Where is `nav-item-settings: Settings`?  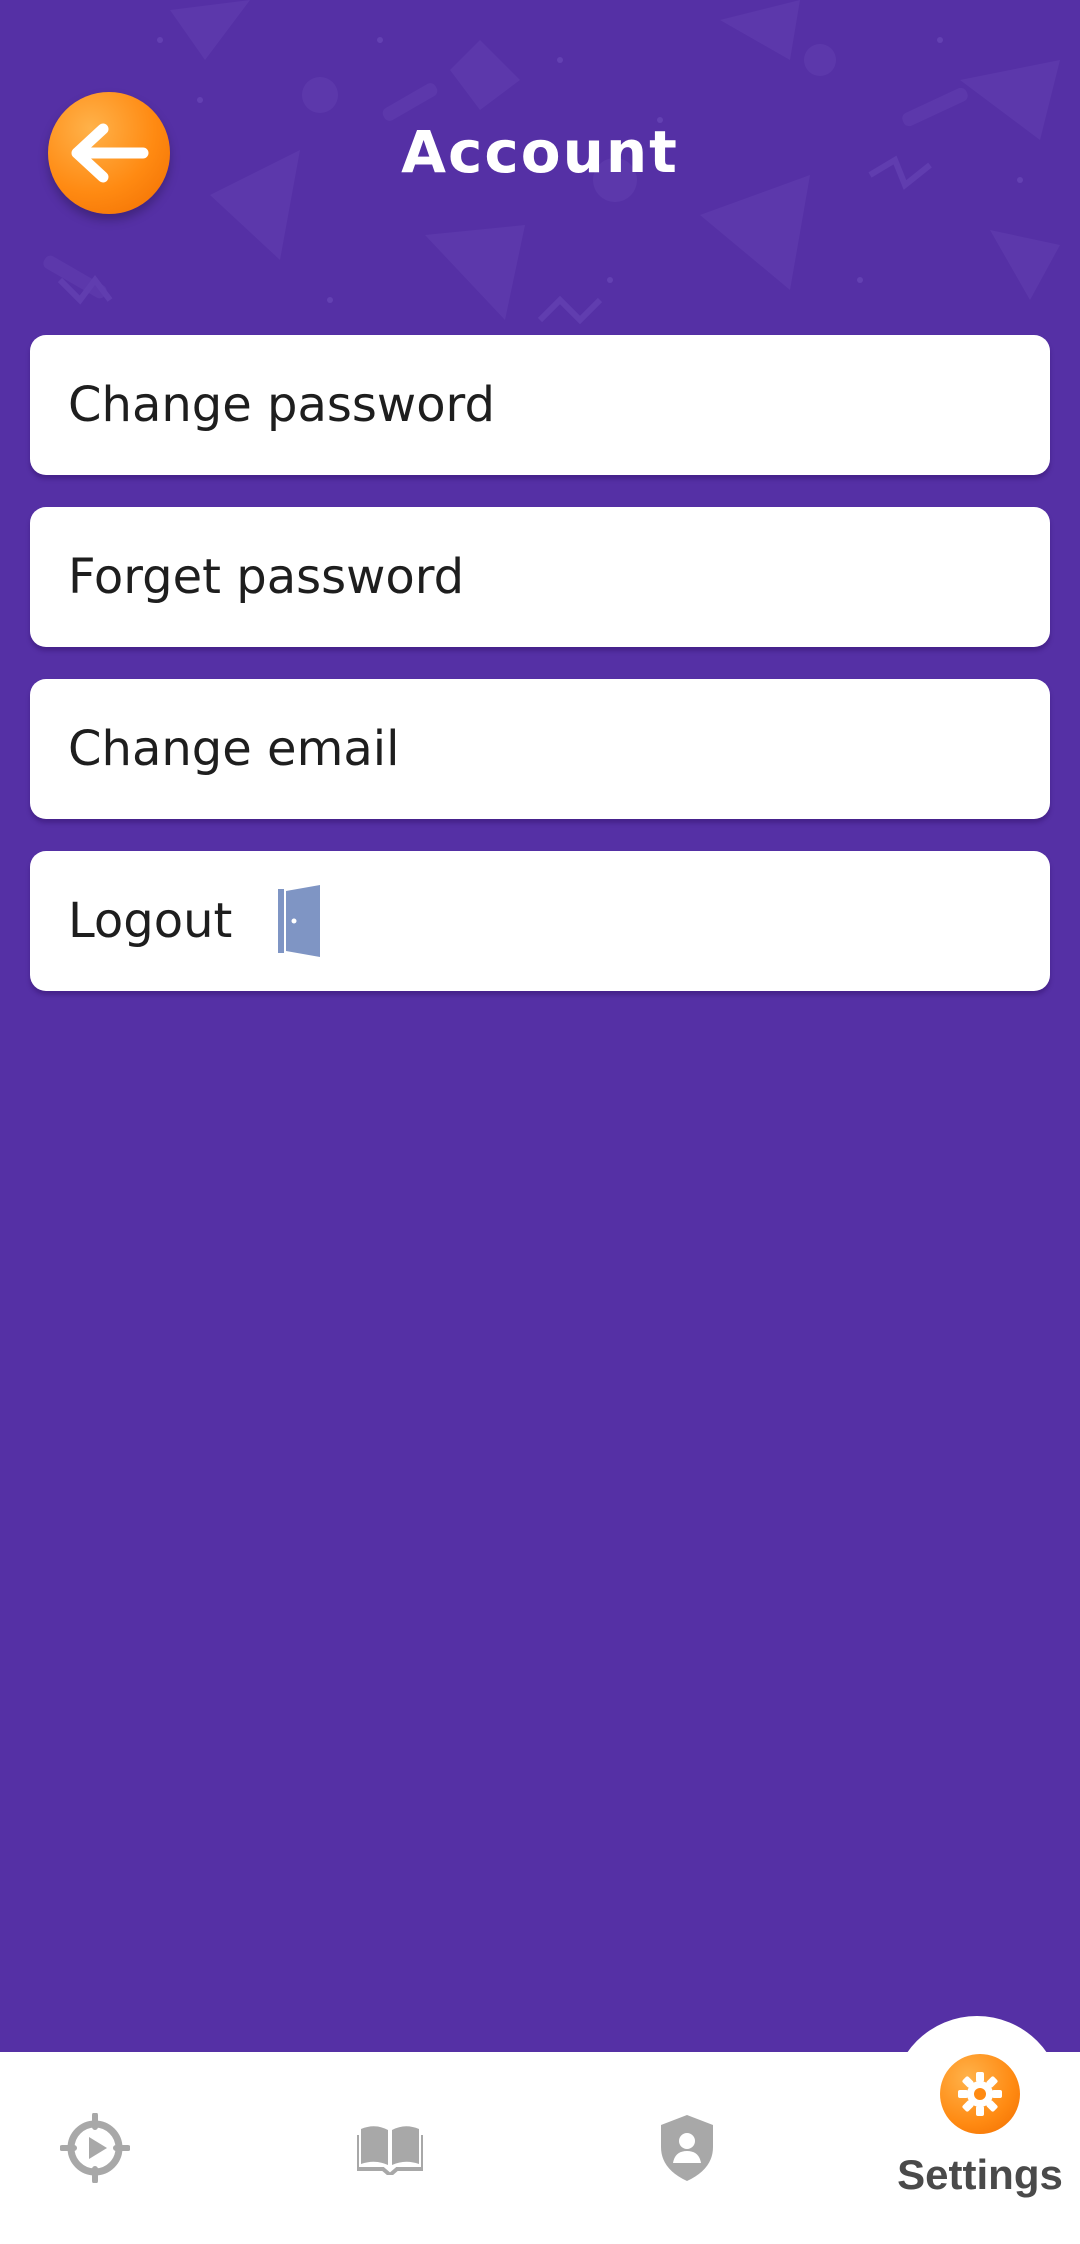 nav-item-settings: Settings is located at coordinates (980, 2148).